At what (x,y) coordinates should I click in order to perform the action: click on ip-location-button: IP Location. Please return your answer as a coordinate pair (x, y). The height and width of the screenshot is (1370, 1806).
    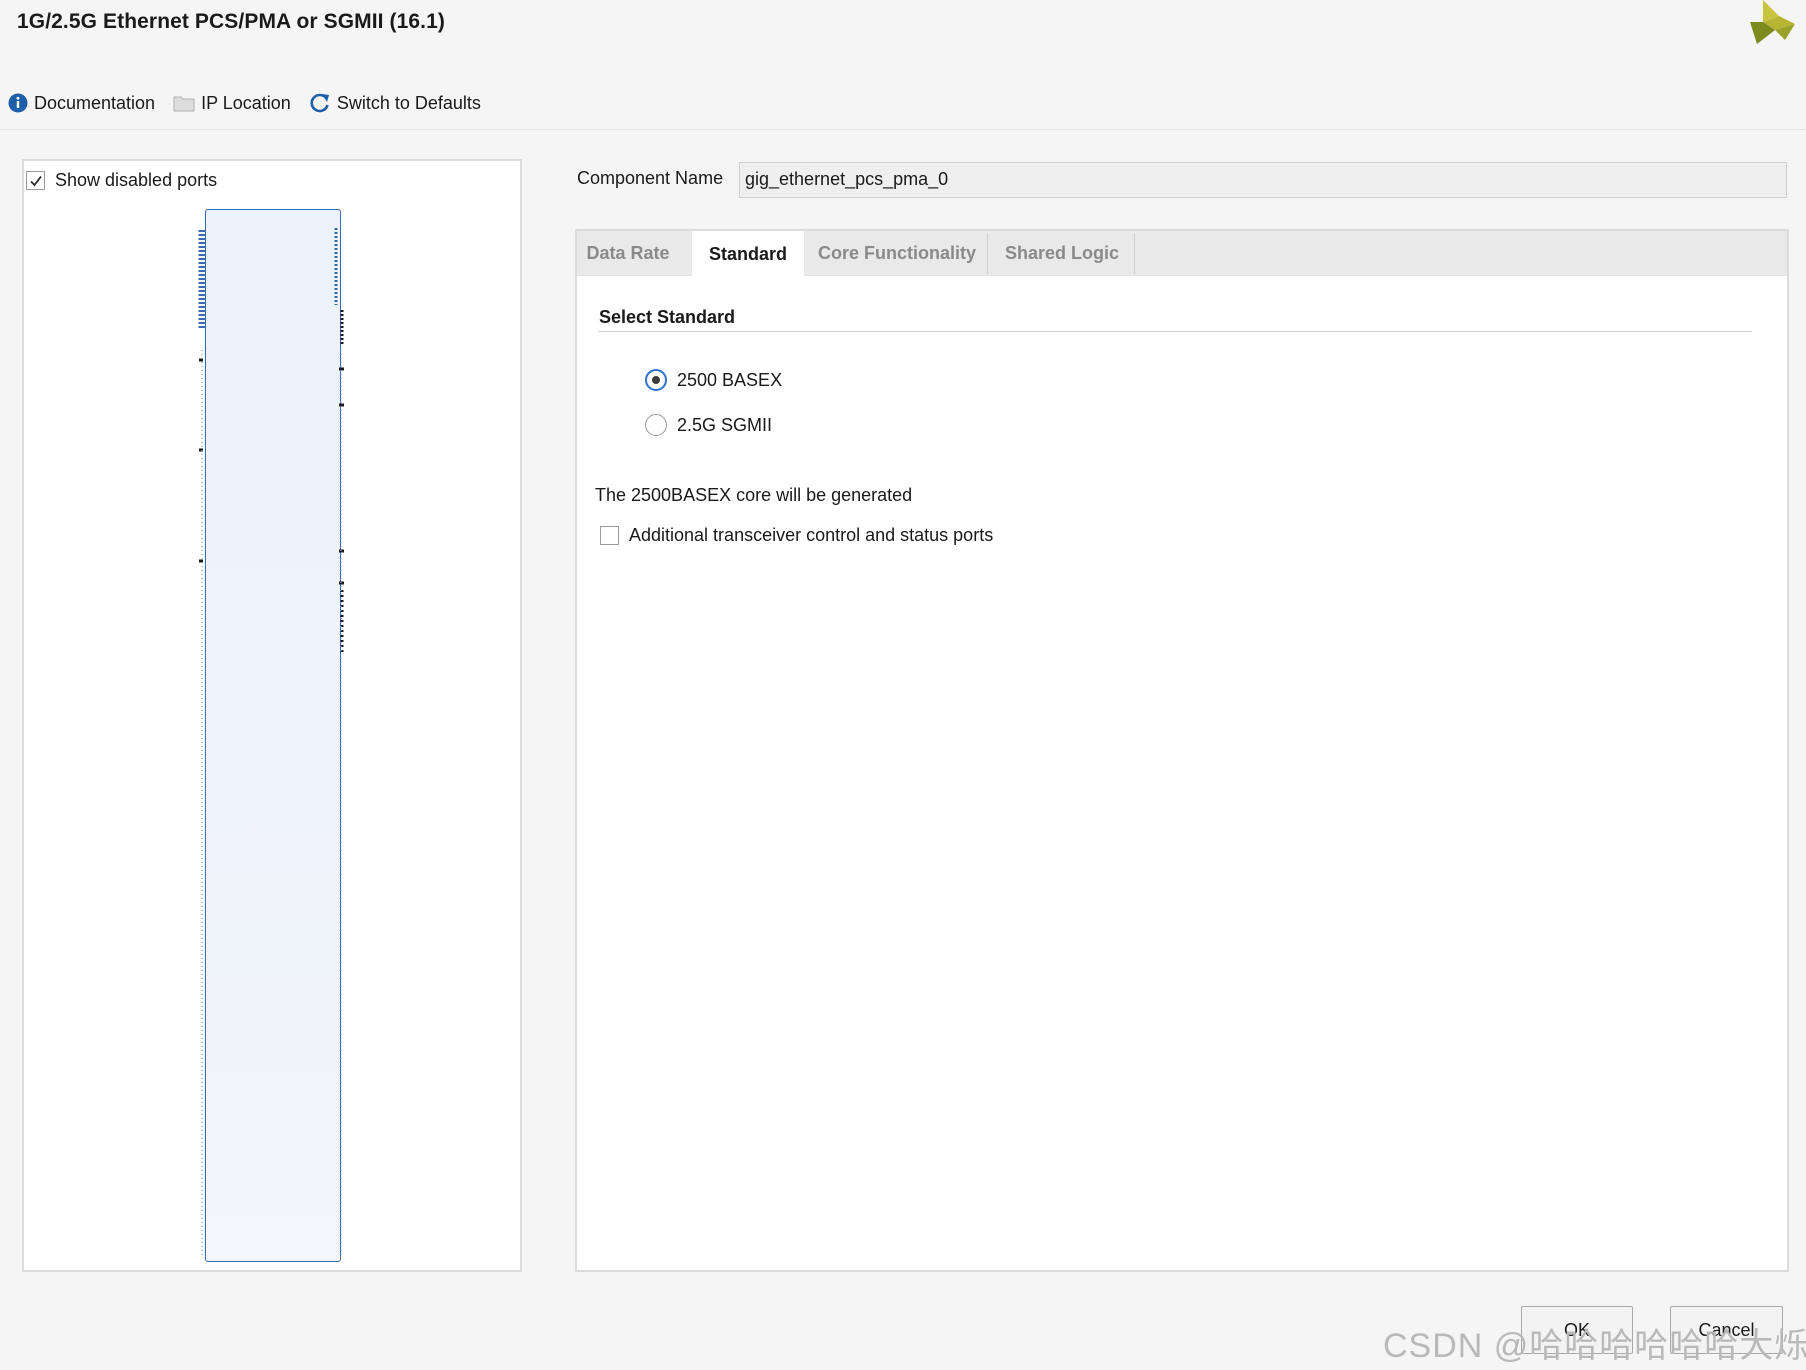
    Looking at the image, I should click on (232, 103).